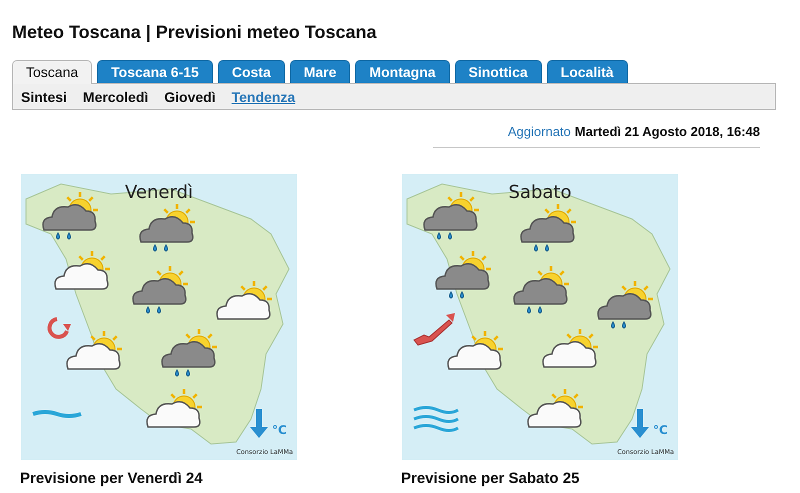  What do you see at coordinates (587, 71) in the screenshot?
I see `nav-tab: Località` at bounding box center [587, 71].